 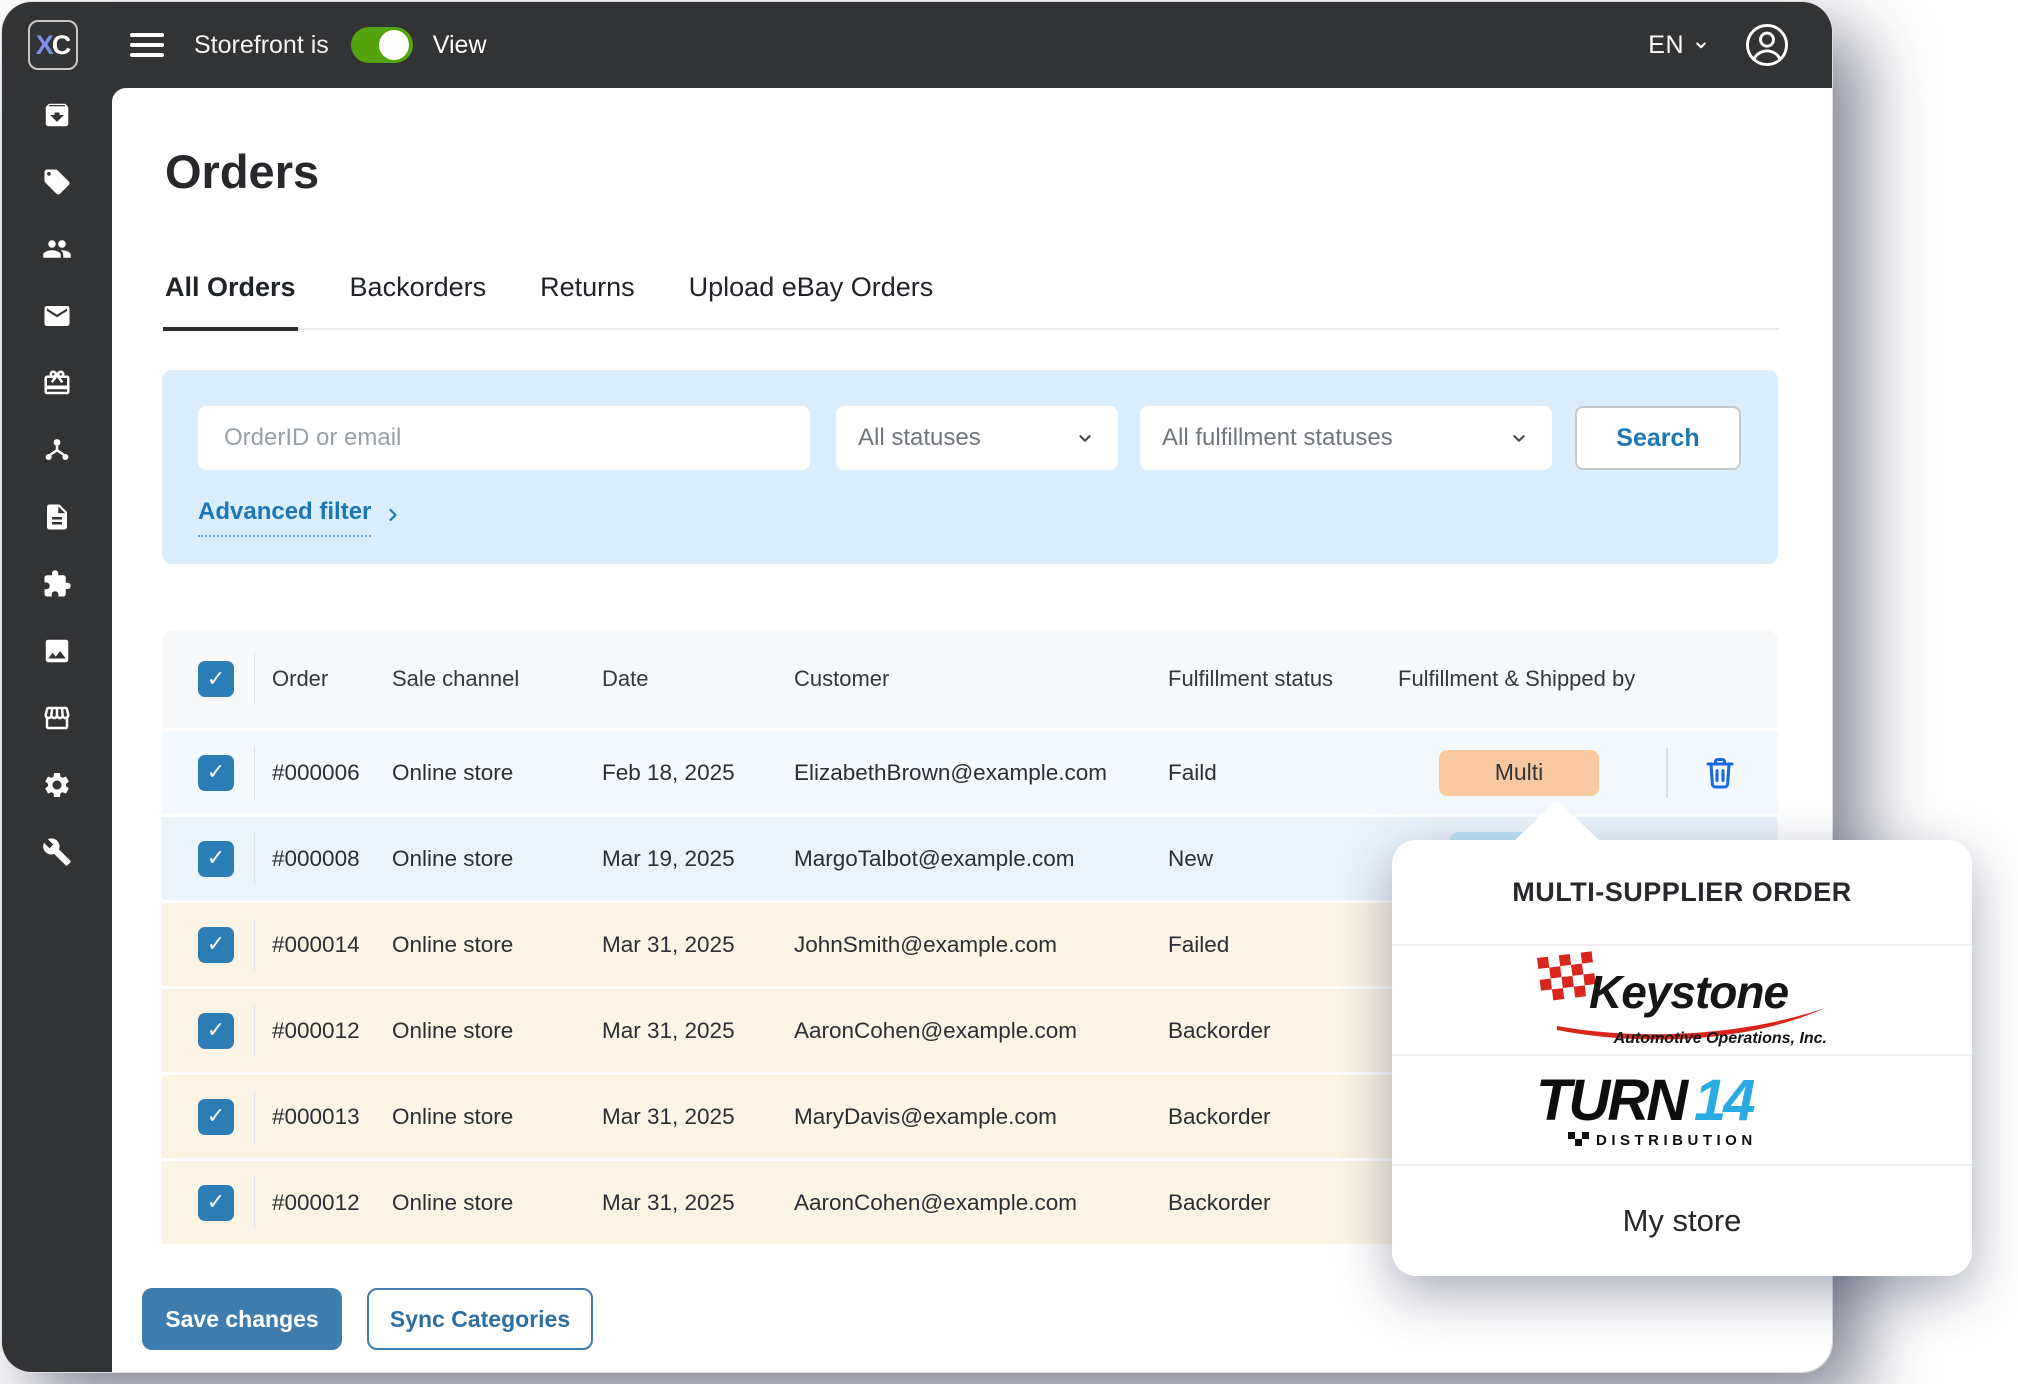 I want to click on tools-wrench-icon, so click(x=57, y=852).